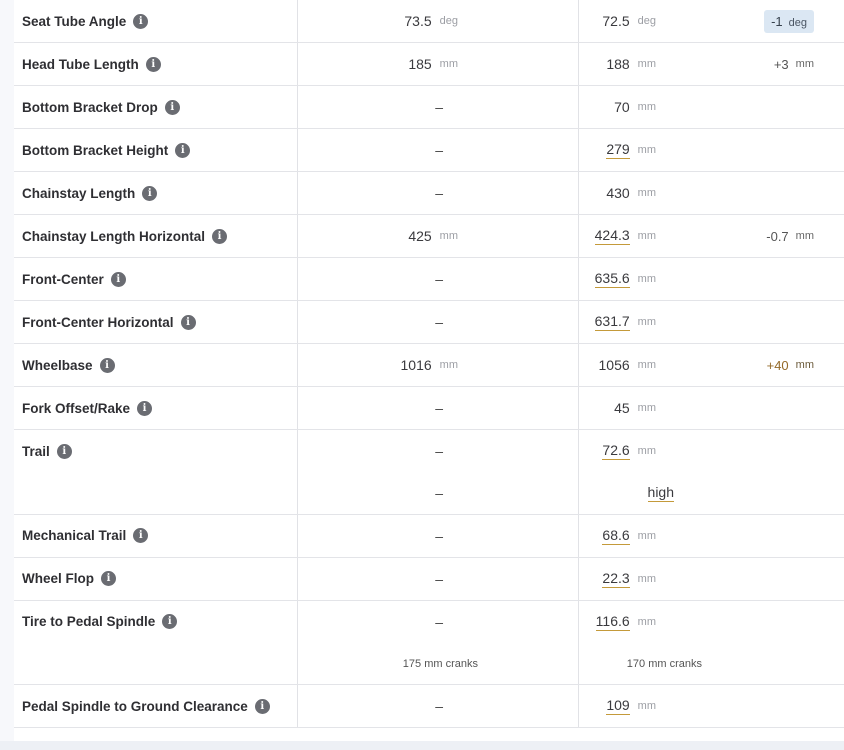 The height and width of the screenshot is (750, 844). I want to click on row-label: Pedal Spindle to Ground Clearance i, so click(146, 706).